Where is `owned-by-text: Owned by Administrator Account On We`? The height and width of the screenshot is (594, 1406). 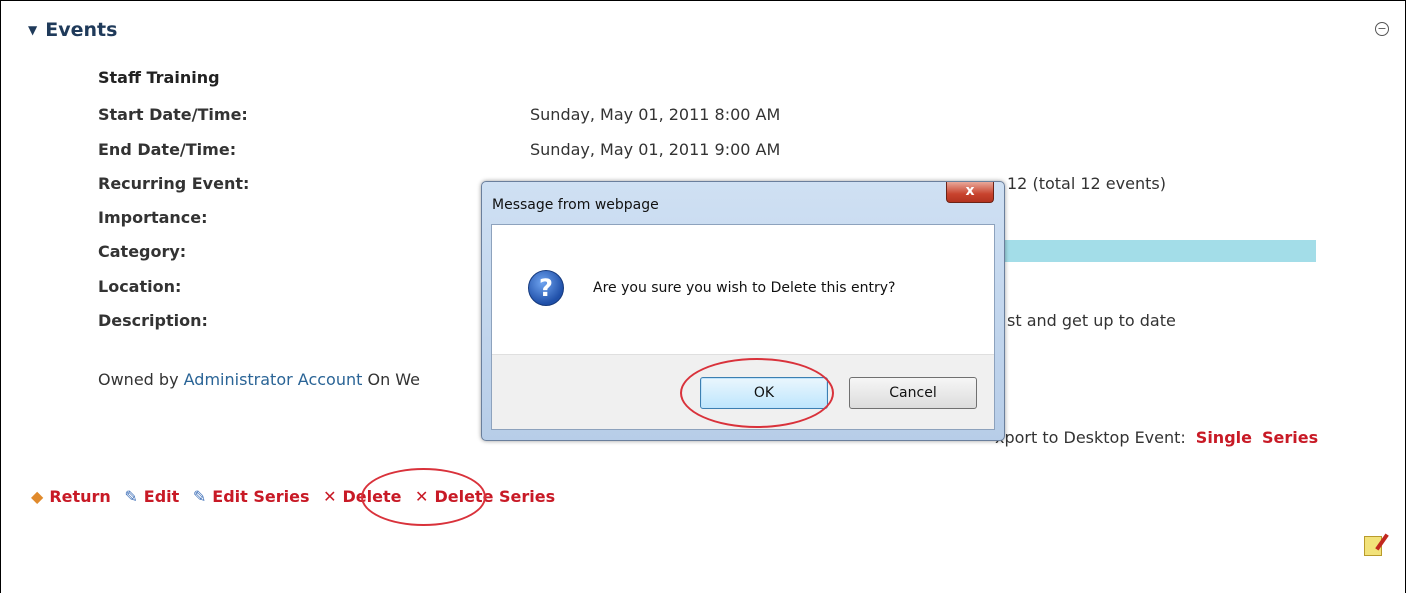 owned-by-text: Owned by Administrator Account On We is located at coordinates (259, 379).